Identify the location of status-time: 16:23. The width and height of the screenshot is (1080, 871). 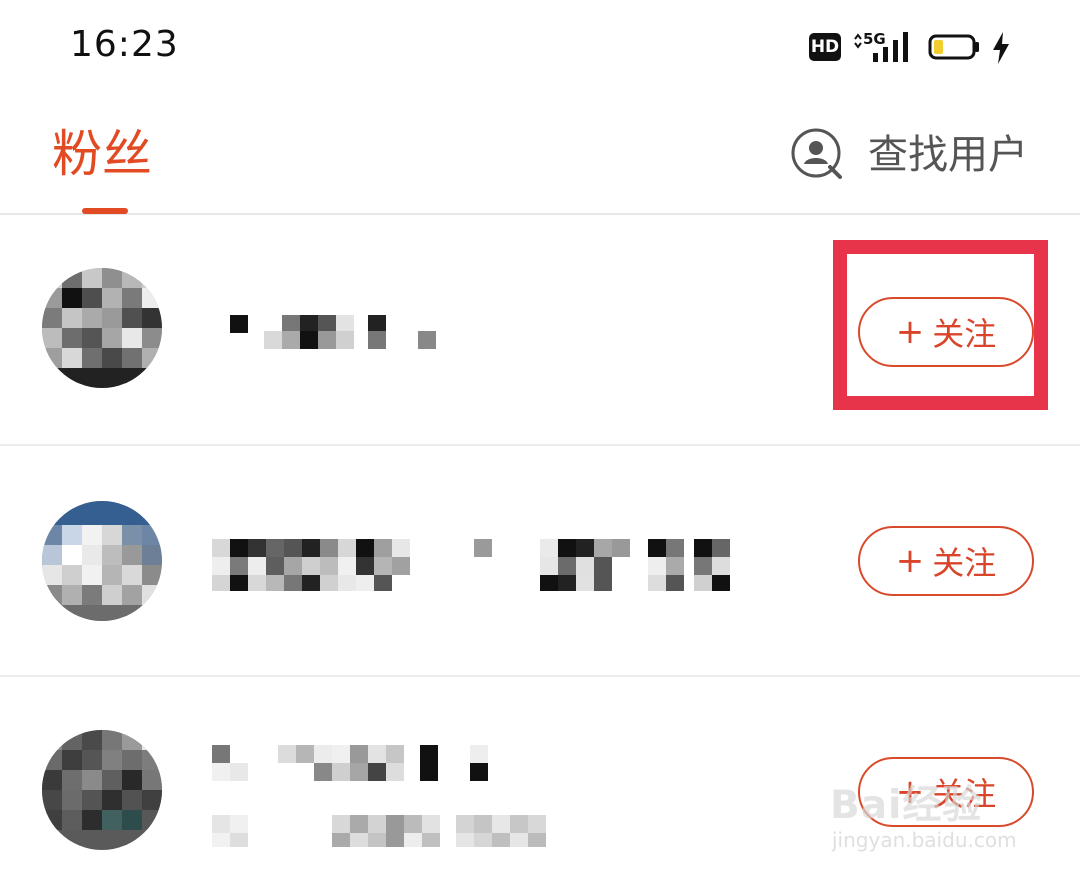
(124, 44).